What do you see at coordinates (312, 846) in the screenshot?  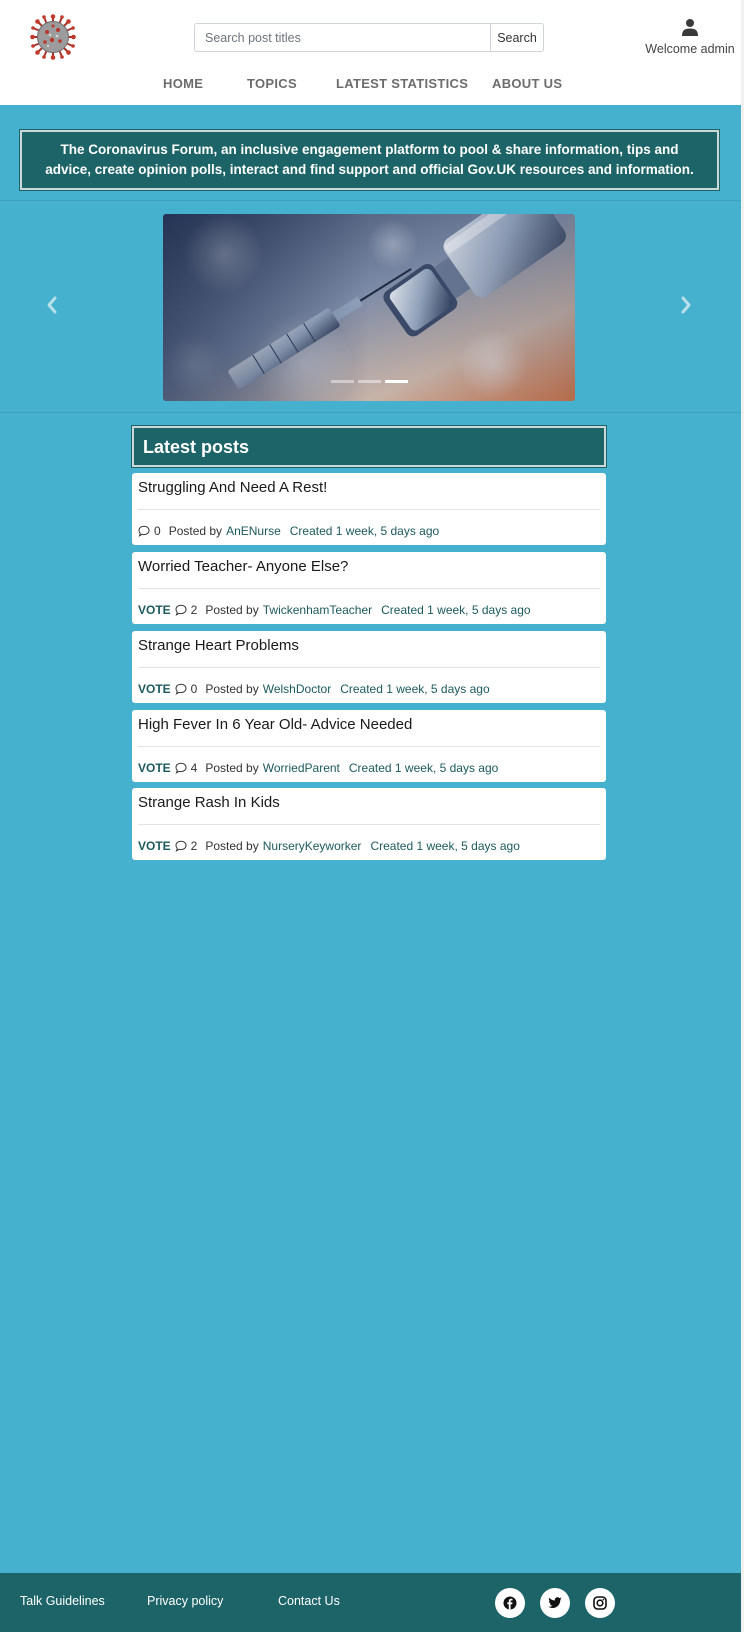 I see `post-author-link: NurseryKeyworker` at bounding box center [312, 846].